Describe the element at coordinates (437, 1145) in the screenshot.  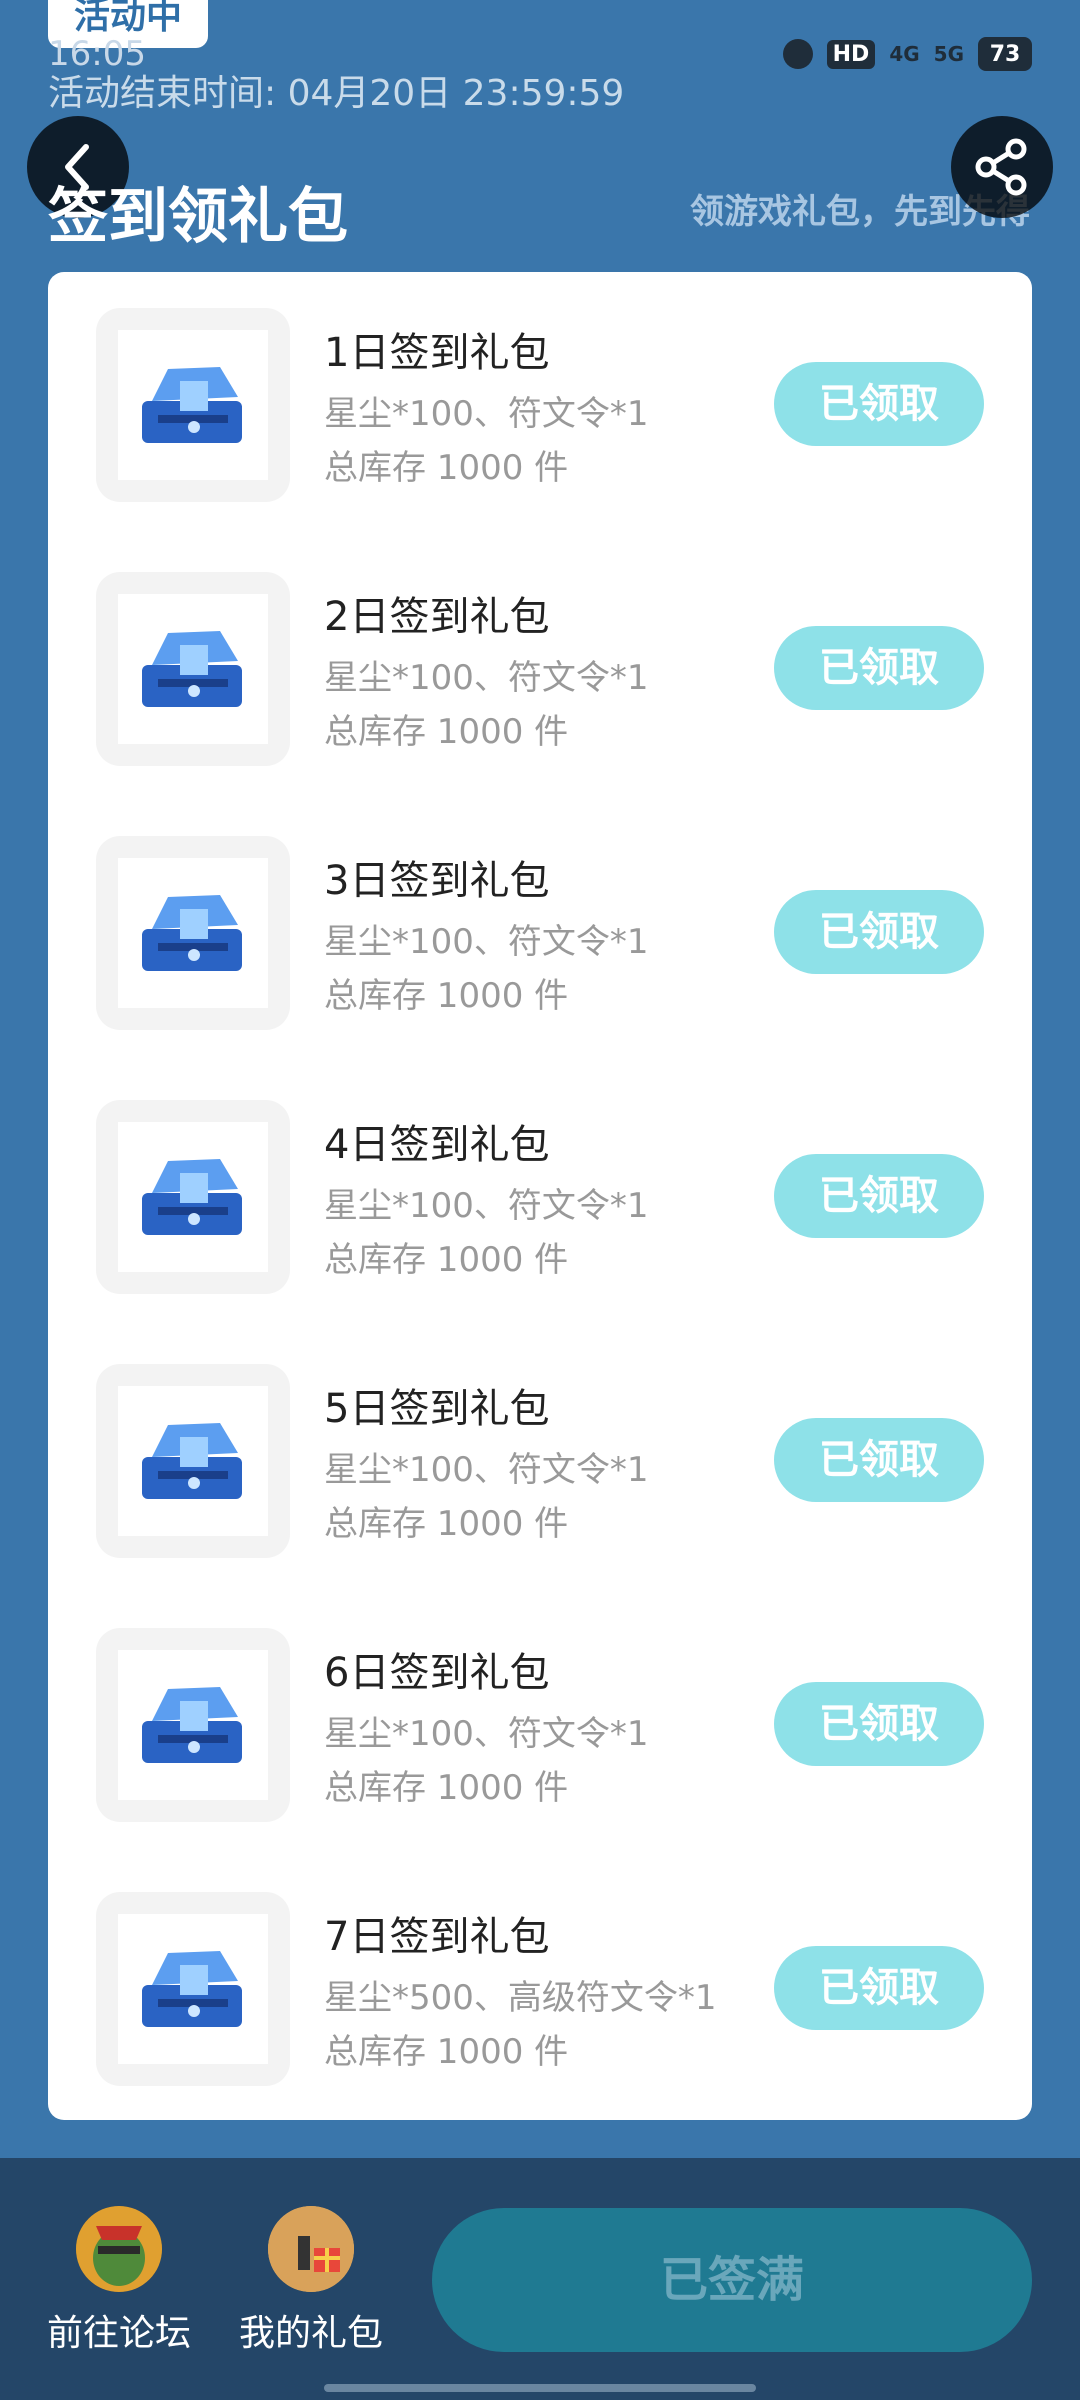
I see `gift-name: 4日签到礼包` at that location.